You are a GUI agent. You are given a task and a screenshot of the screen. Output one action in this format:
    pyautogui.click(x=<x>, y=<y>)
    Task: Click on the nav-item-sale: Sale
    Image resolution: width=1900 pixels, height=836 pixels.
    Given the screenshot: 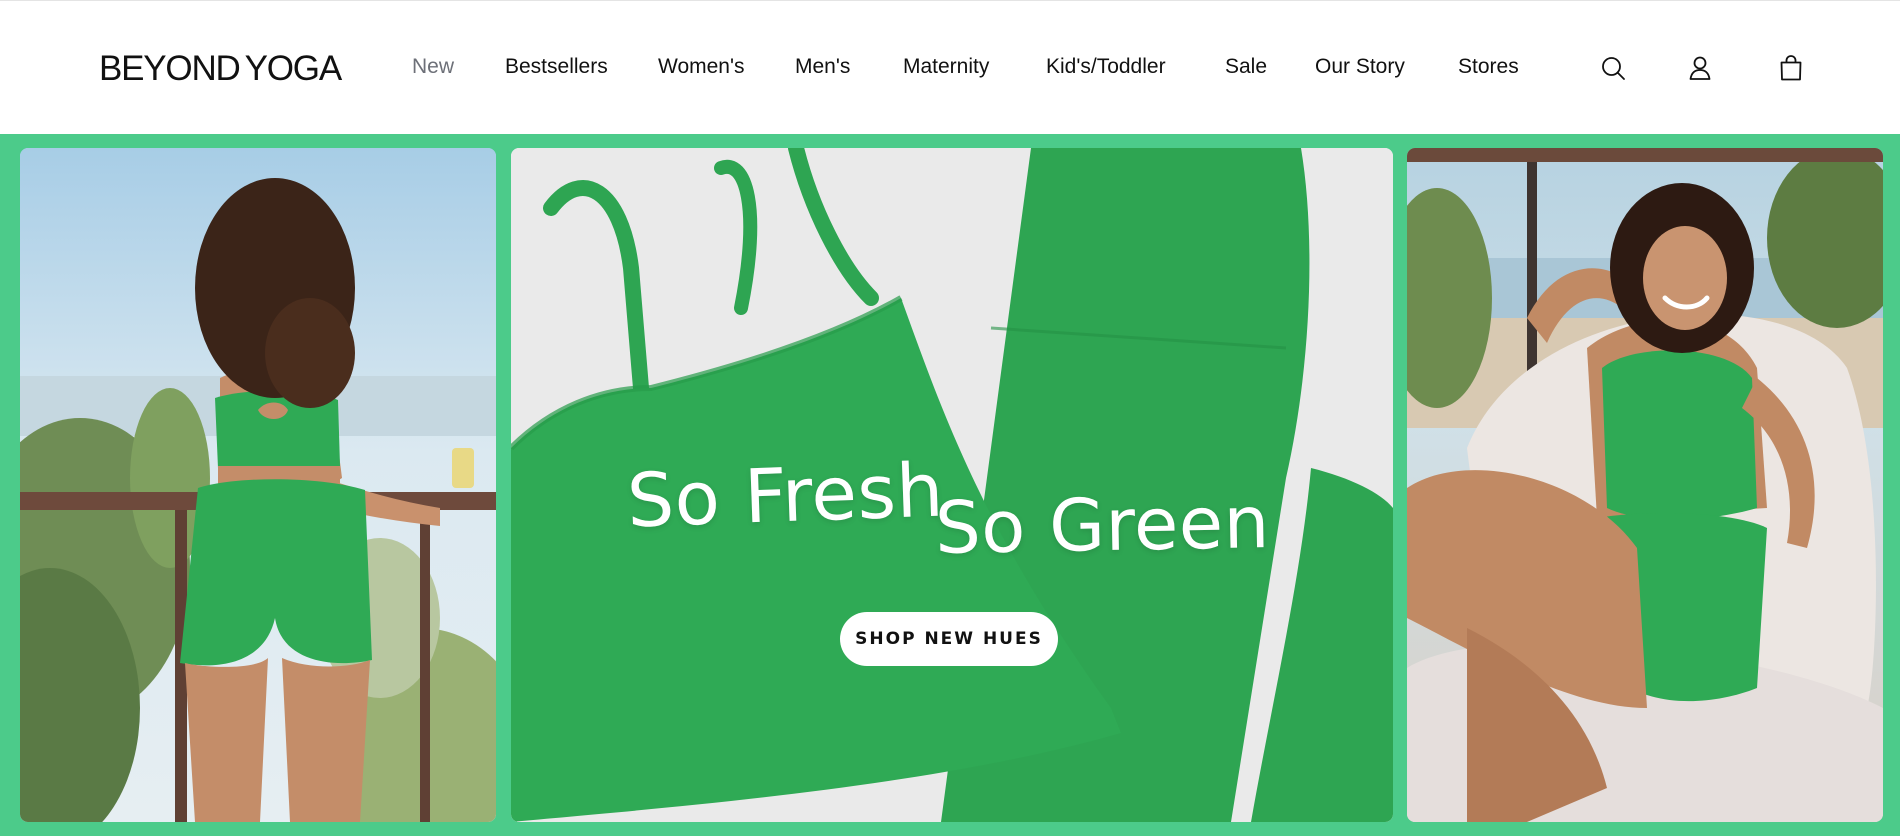 What is the action you would take?
    pyautogui.click(x=1246, y=67)
    